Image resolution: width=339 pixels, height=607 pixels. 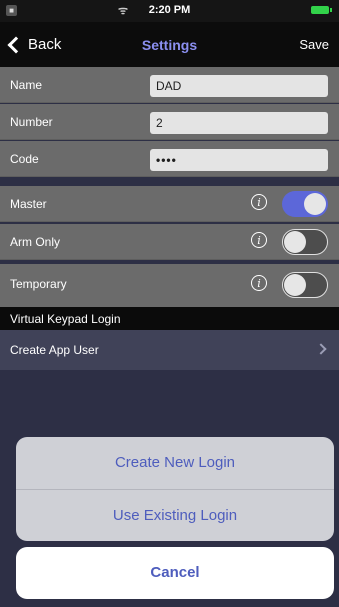 I want to click on number-label: Number, so click(x=31, y=122).